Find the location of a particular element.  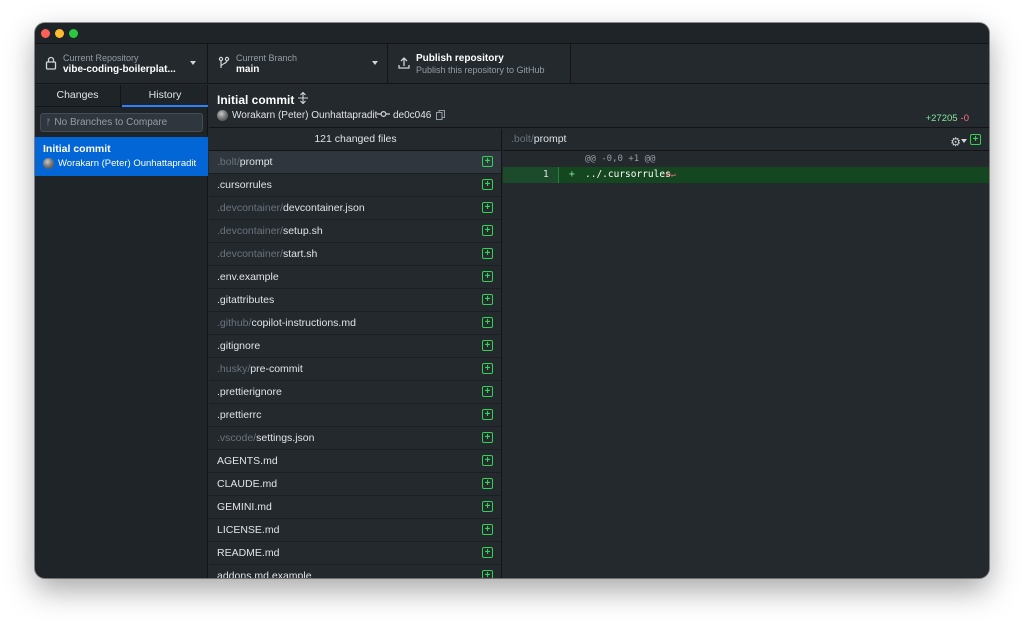

file-name: .gitignore is located at coordinates (239, 346).